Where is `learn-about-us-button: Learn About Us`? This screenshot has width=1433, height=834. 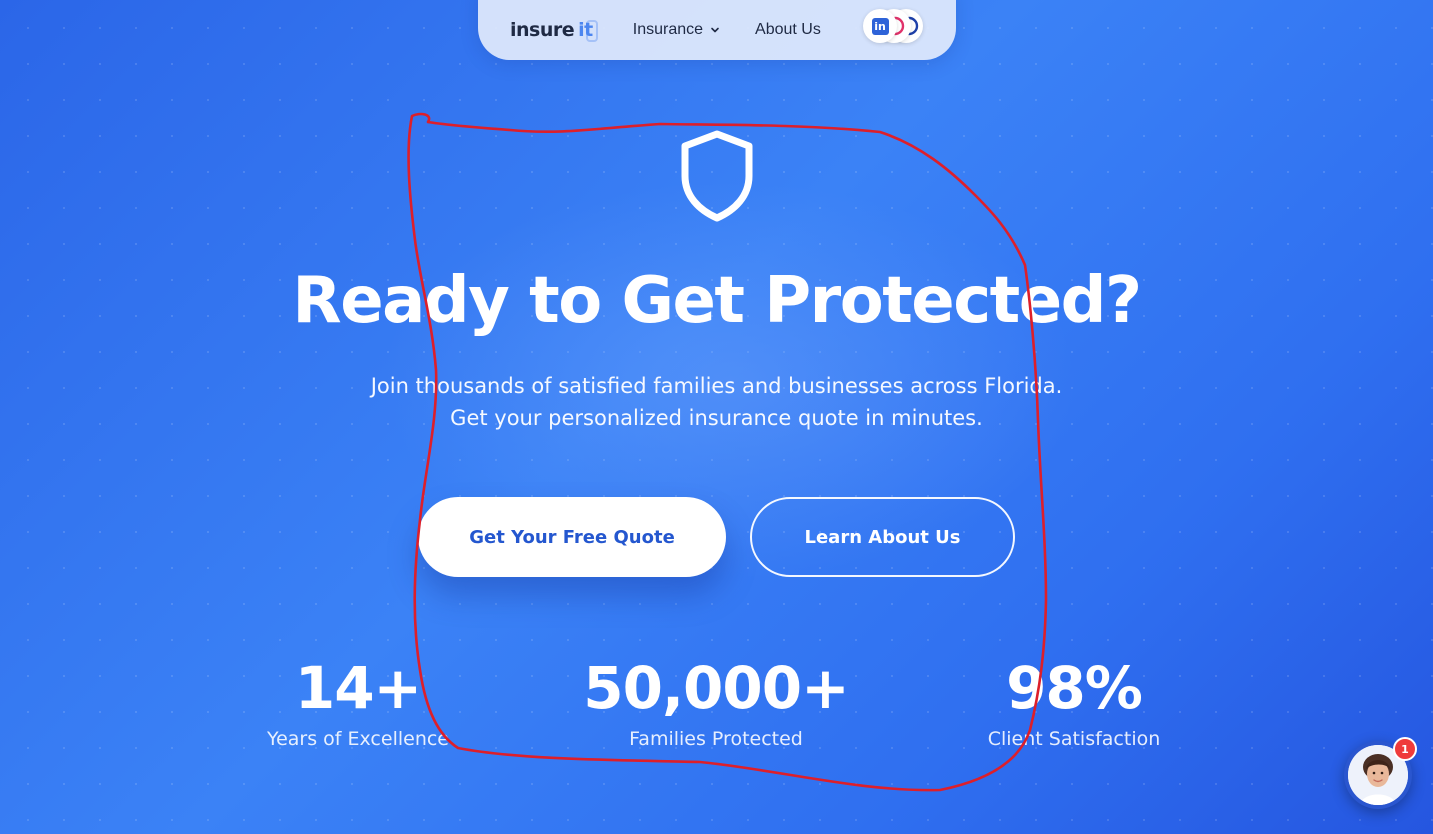
learn-about-us-button: Learn About Us is located at coordinates (882, 537).